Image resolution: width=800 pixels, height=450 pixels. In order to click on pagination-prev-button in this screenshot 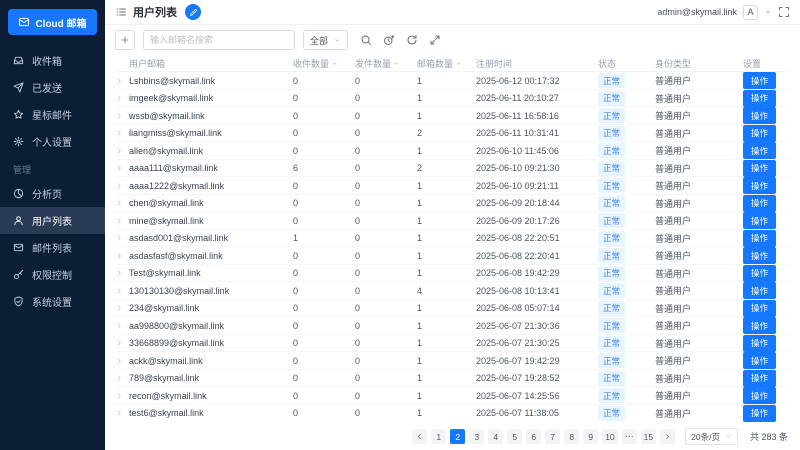, I will do `click(420, 436)`.